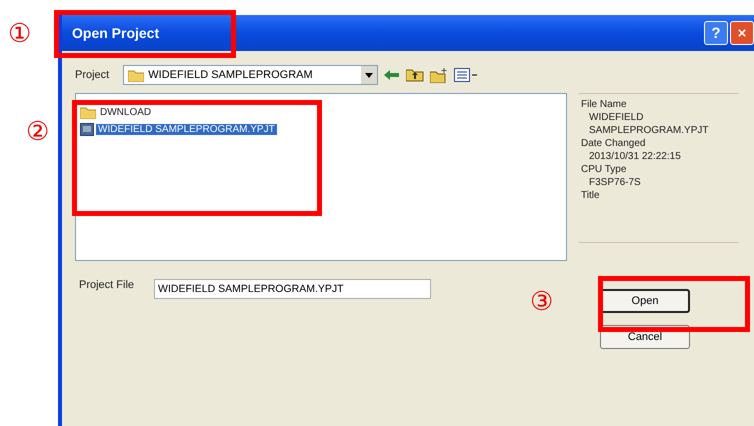 This screenshot has height=426, width=754. What do you see at coordinates (466, 75) in the screenshot?
I see `view-menu-icon` at bounding box center [466, 75].